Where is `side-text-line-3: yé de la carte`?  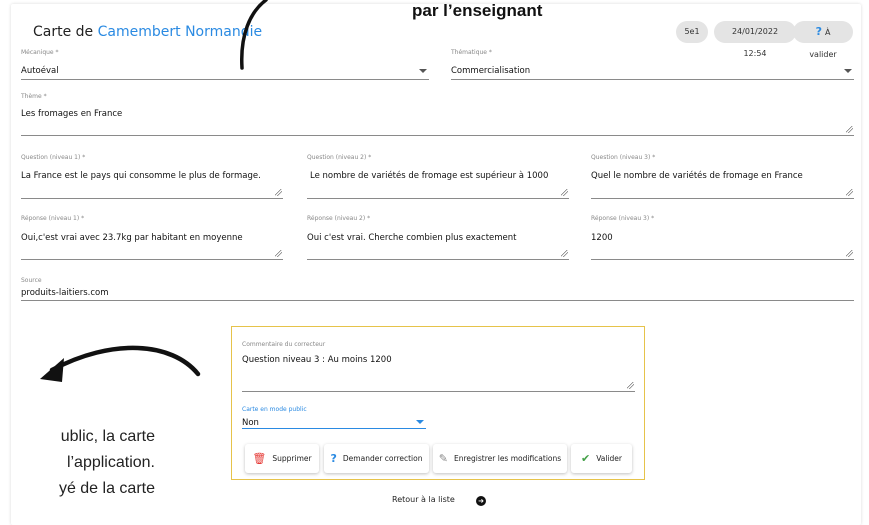
side-text-line-3: yé de la carte is located at coordinates (106, 488).